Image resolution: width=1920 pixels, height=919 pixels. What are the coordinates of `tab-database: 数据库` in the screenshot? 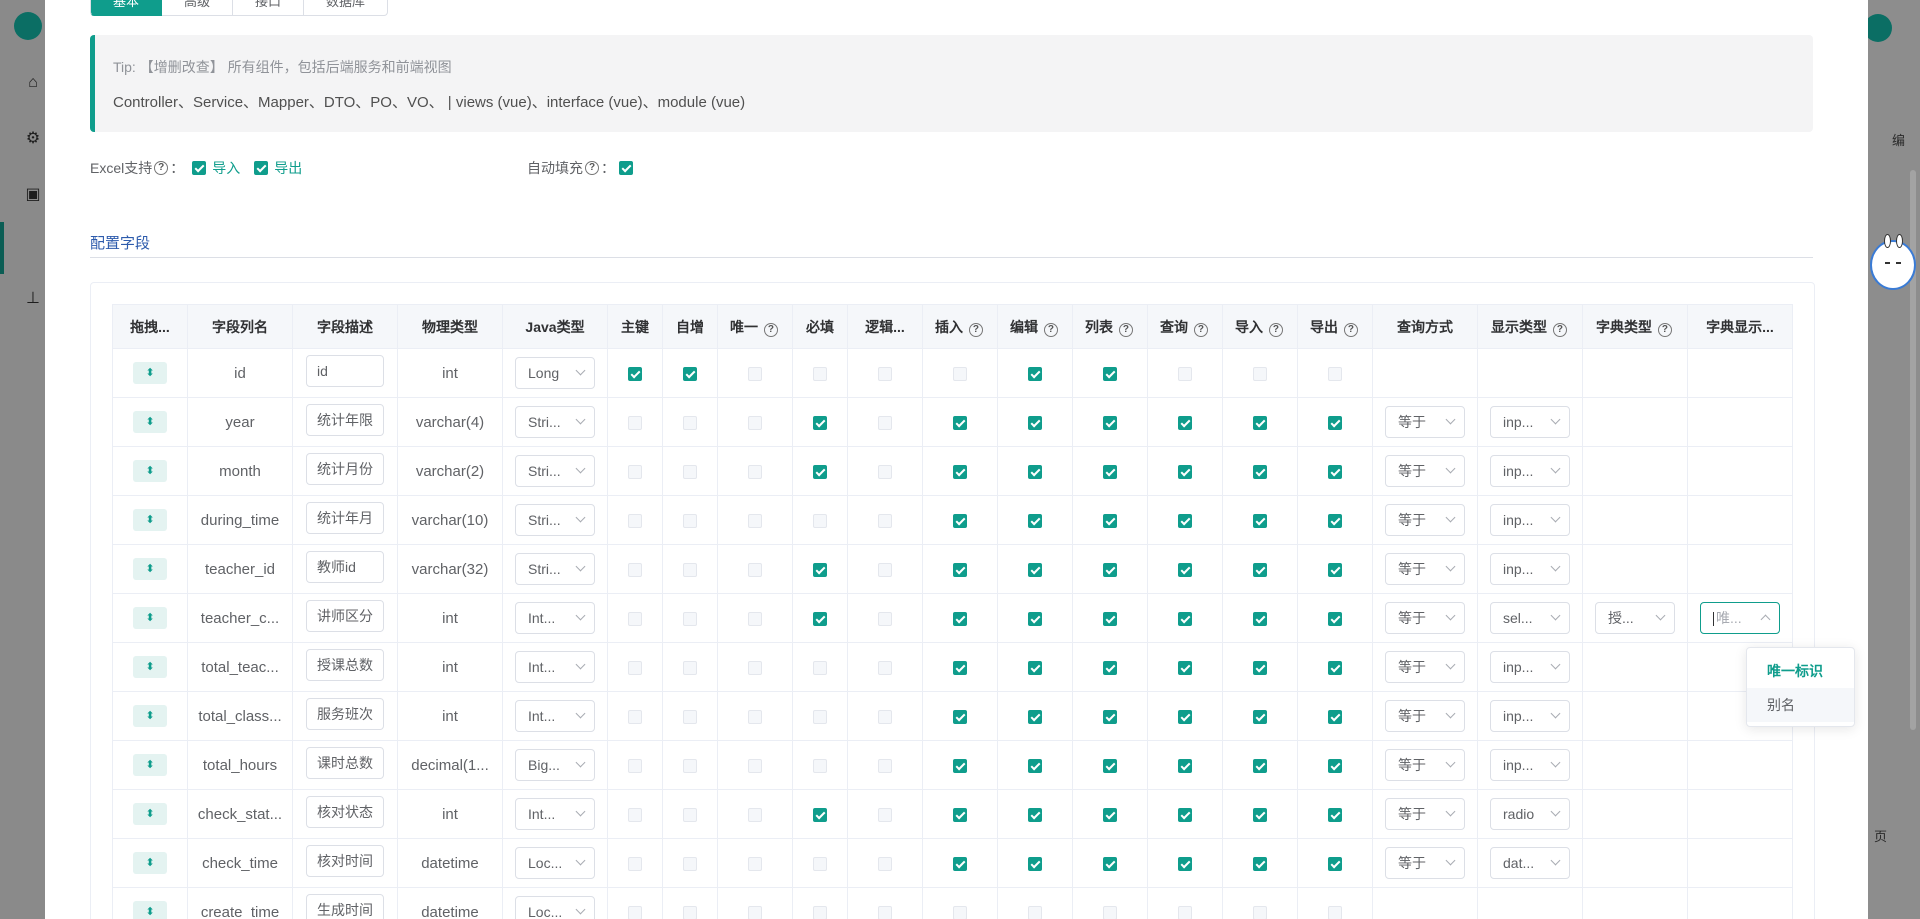 It's located at (346, 8).